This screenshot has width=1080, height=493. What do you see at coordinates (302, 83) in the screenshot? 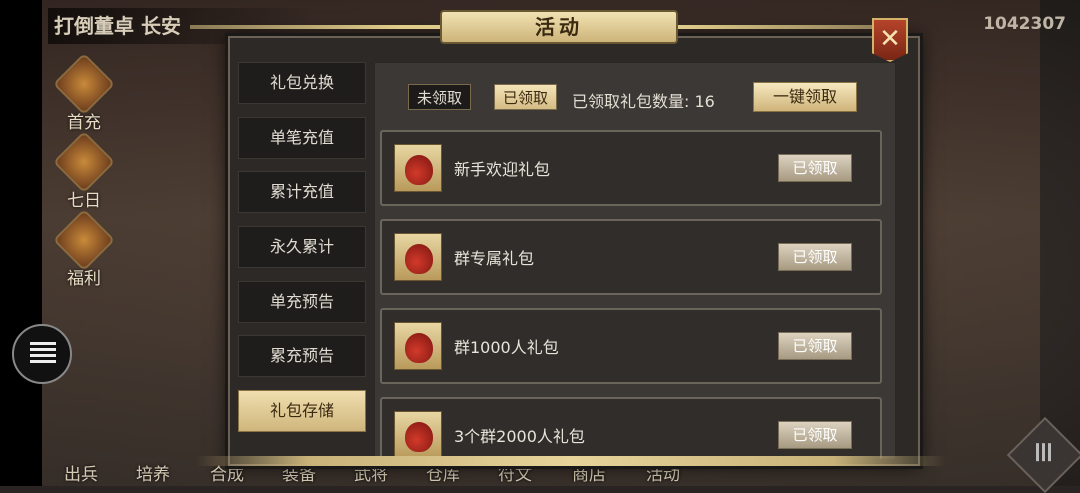
I see `tab-gift-exchange: 礼包兑换` at bounding box center [302, 83].